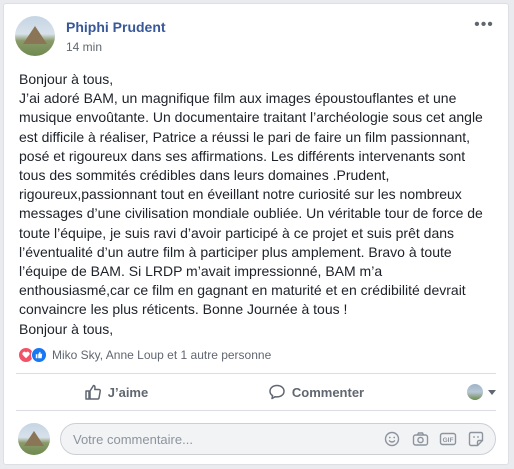 This screenshot has width=514, height=469. I want to click on composer-icons: GIF, so click(439, 439).